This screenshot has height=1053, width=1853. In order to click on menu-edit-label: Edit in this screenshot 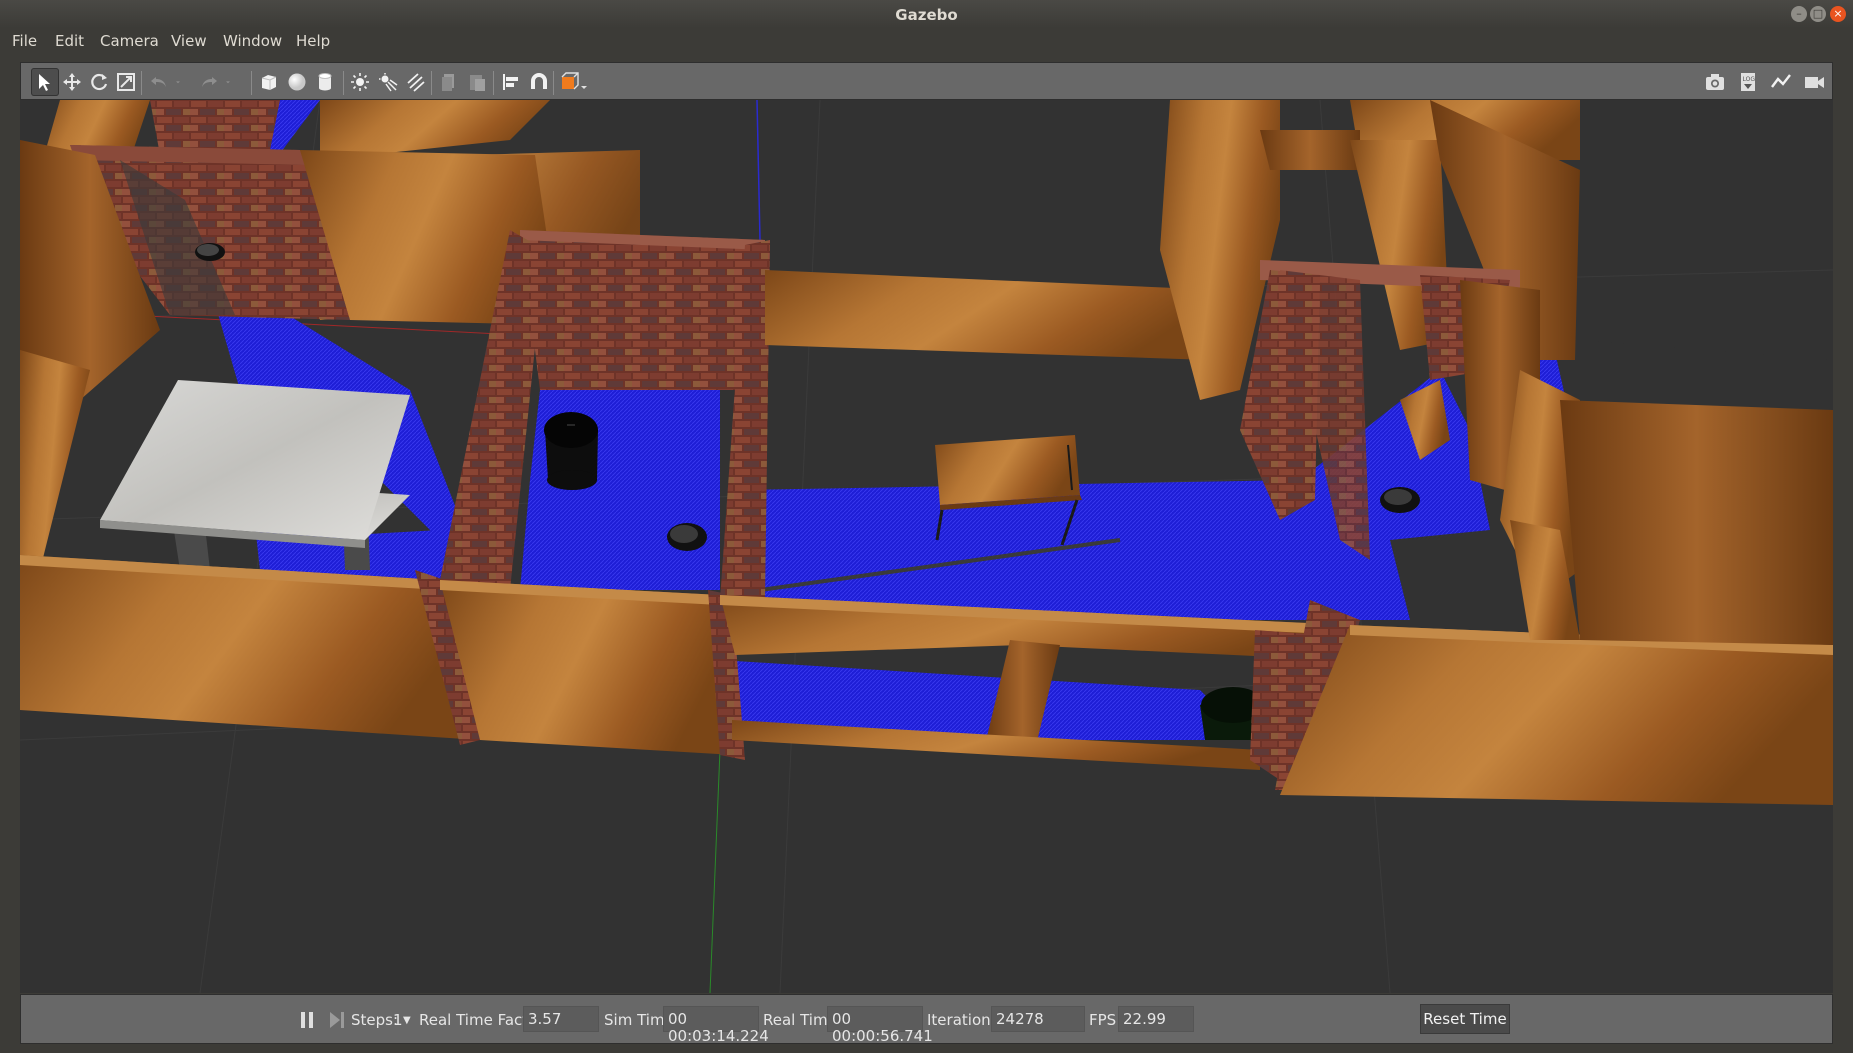, I will do `click(70, 41)`.